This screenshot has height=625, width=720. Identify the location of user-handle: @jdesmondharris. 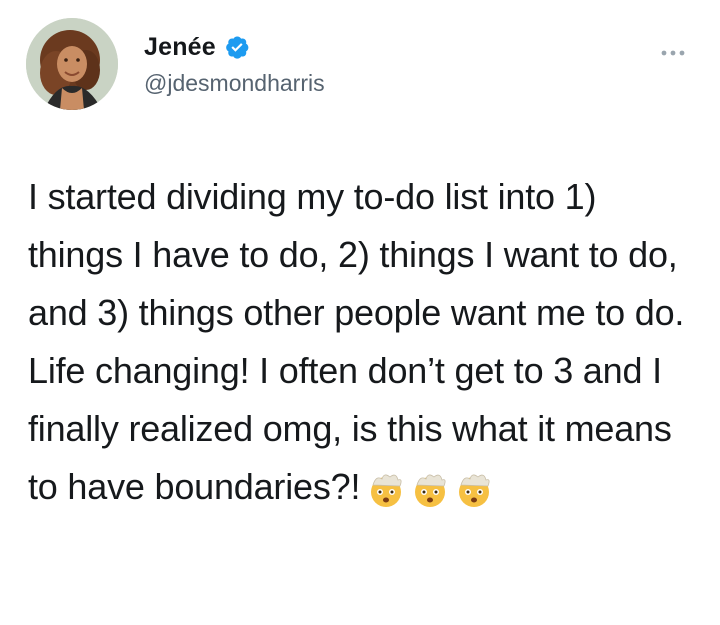
(234, 83).